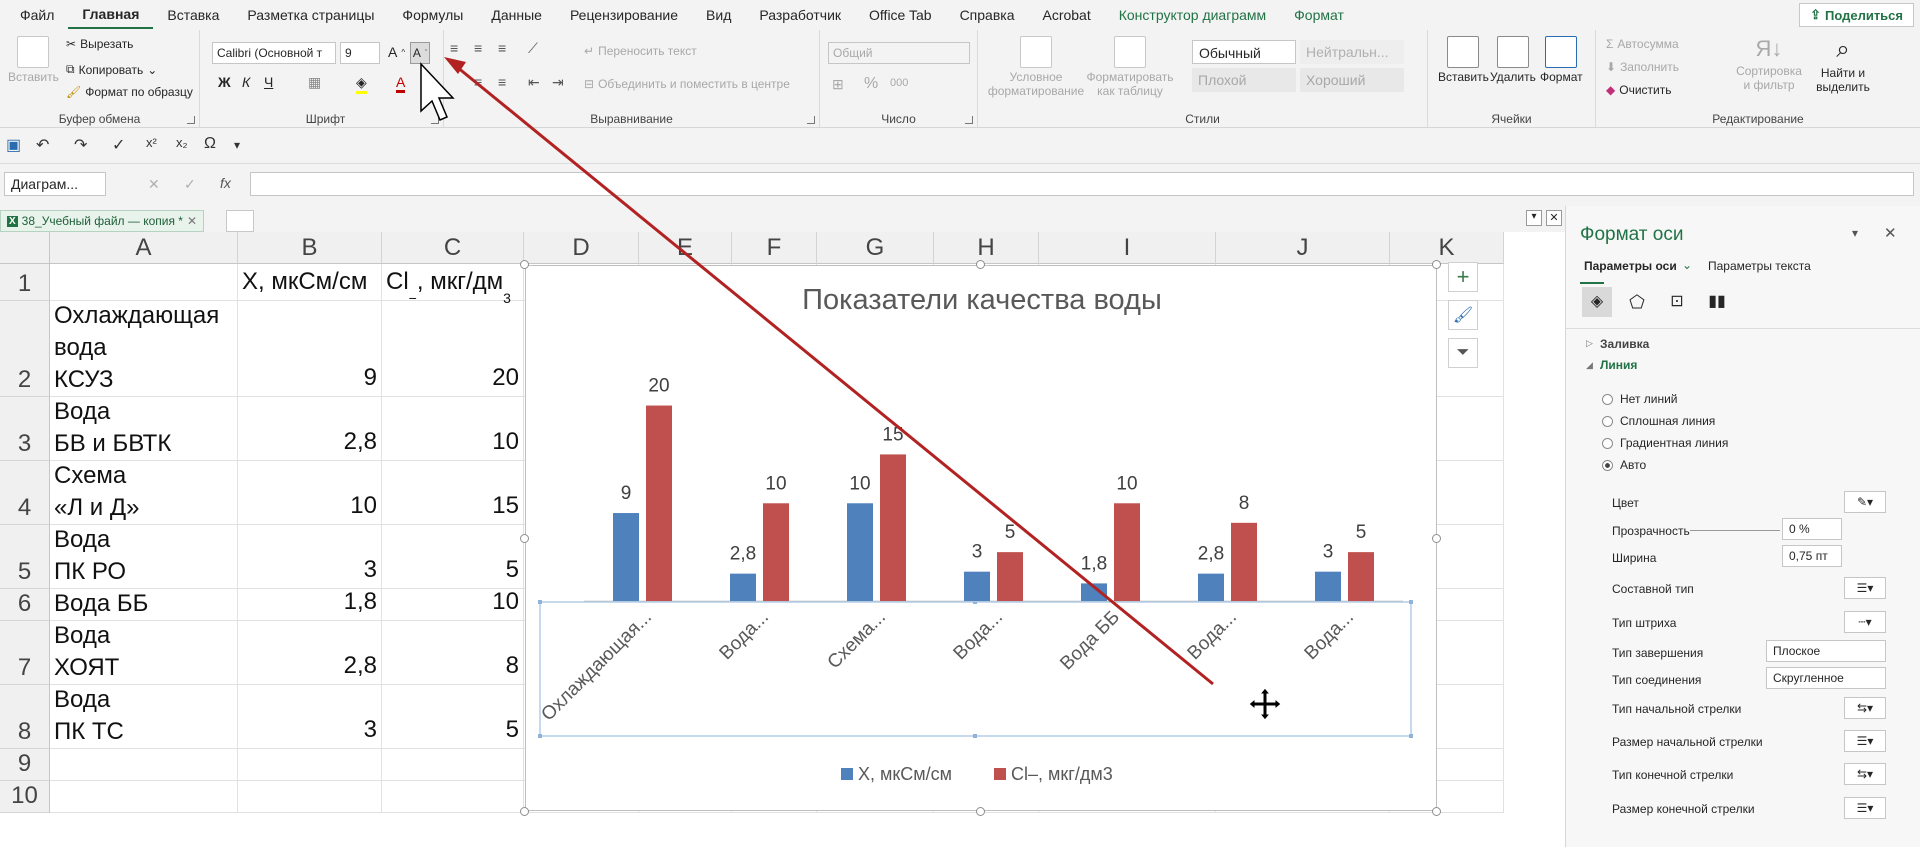 Image resolution: width=1920 pixels, height=847 pixels. Describe the element at coordinates (524, 264) in the screenshot. I see `resize-handle-tl` at that location.